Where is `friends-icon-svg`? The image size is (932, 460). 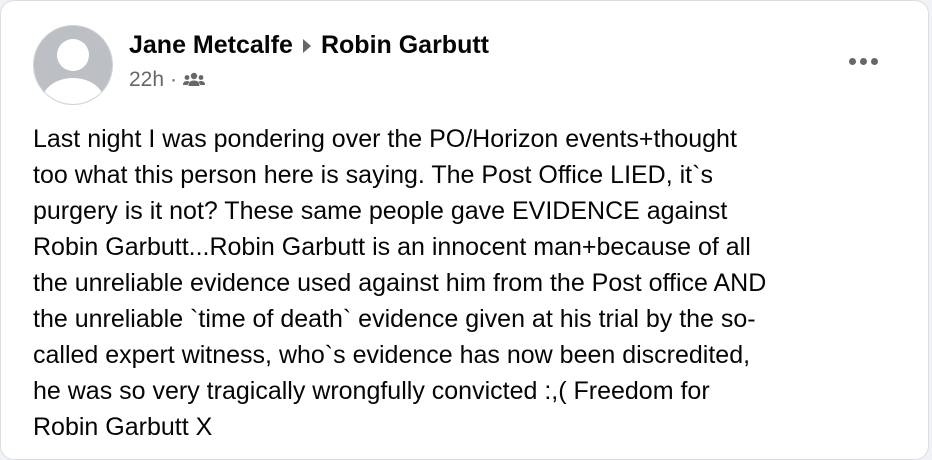 friends-icon-svg is located at coordinates (194, 79).